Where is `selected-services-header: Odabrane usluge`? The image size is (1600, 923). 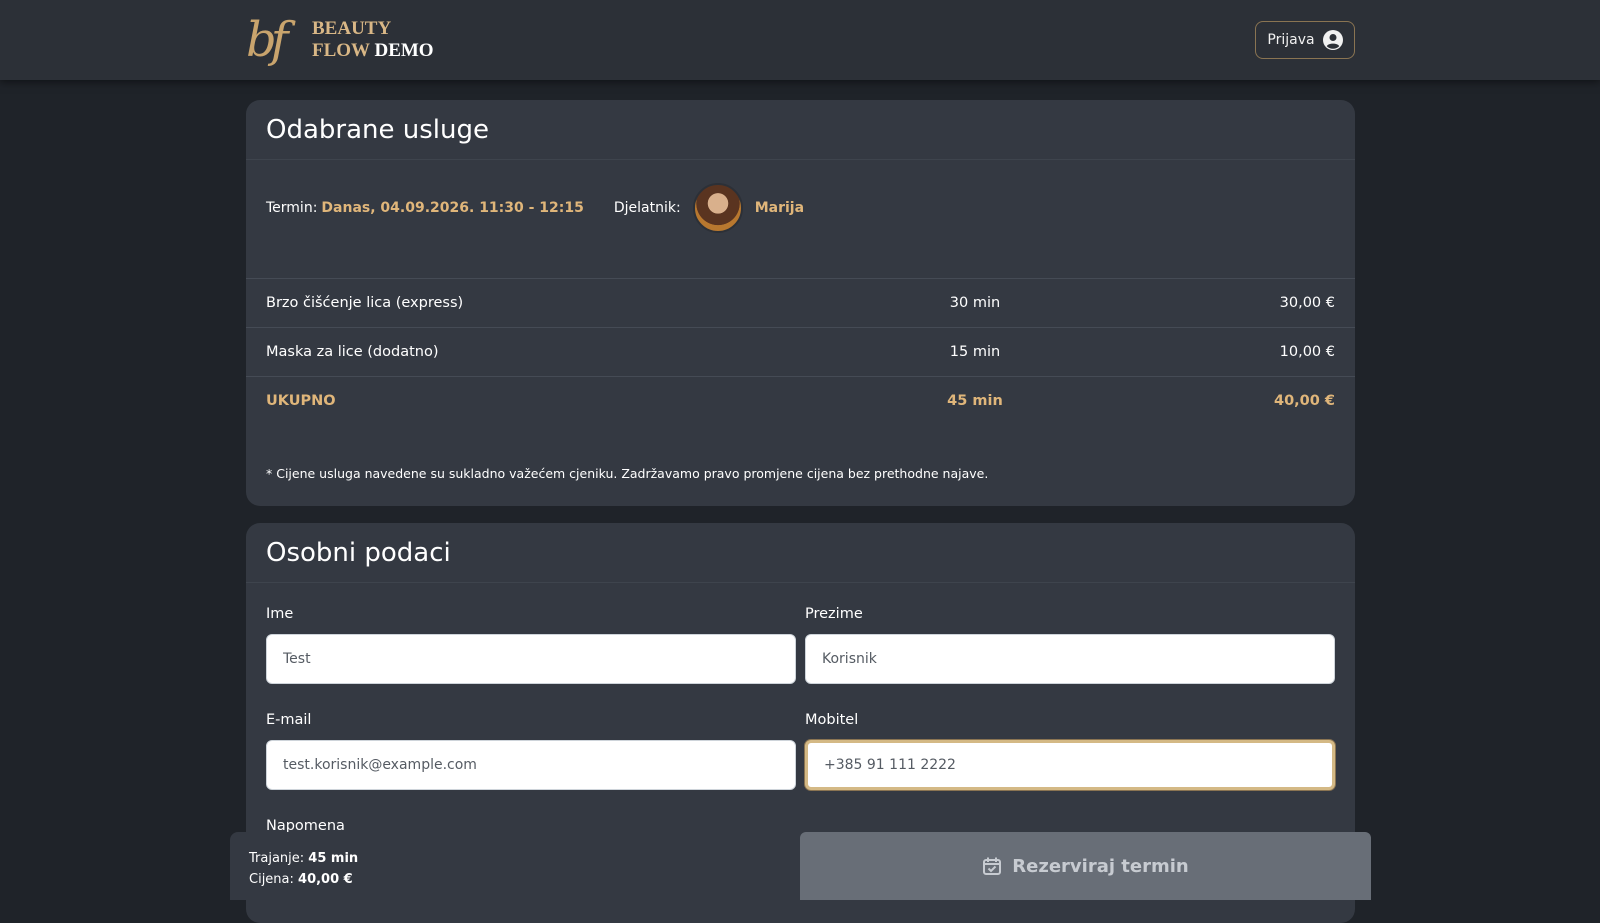 selected-services-header: Odabrane usluge is located at coordinates (800, 130).